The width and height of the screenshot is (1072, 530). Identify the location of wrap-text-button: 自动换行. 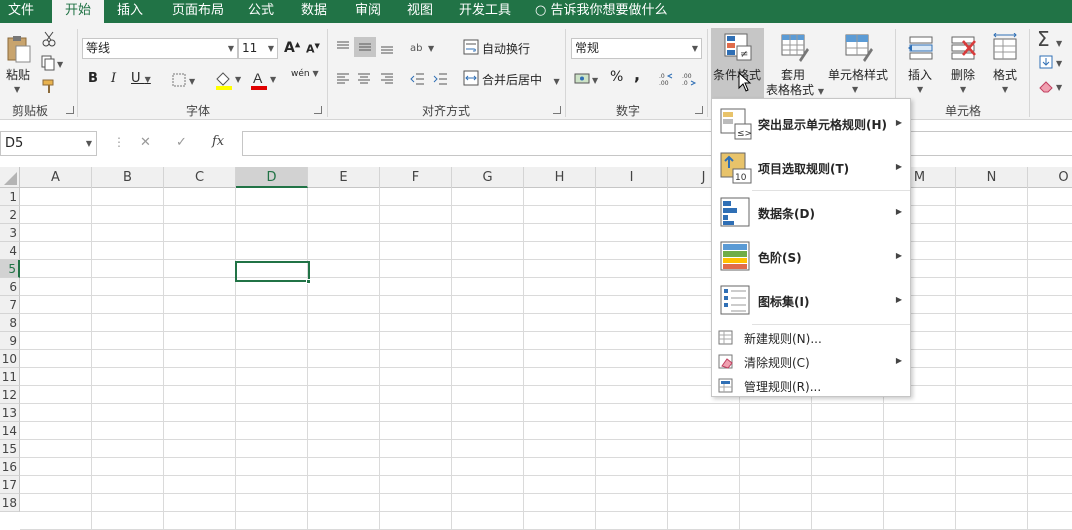
(506, 48).